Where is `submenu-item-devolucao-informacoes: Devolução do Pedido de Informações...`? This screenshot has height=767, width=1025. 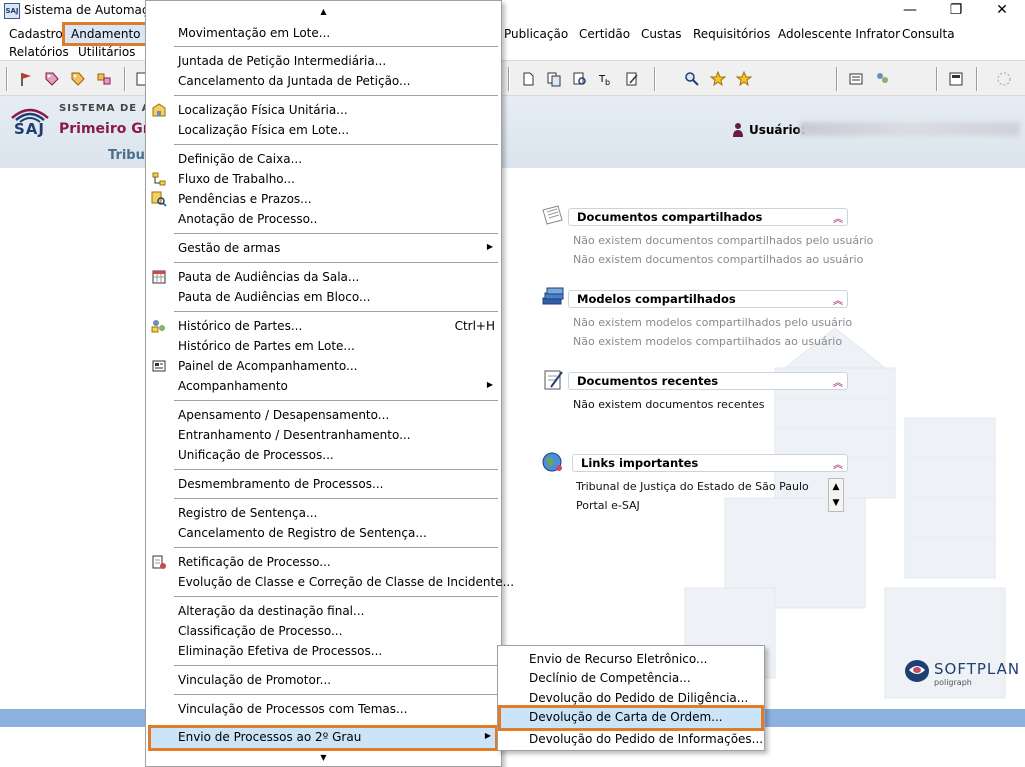
submenu-item-devolucao-informacoes: Devolução do Pedido de Informações... is located at coordinates (631, 739).